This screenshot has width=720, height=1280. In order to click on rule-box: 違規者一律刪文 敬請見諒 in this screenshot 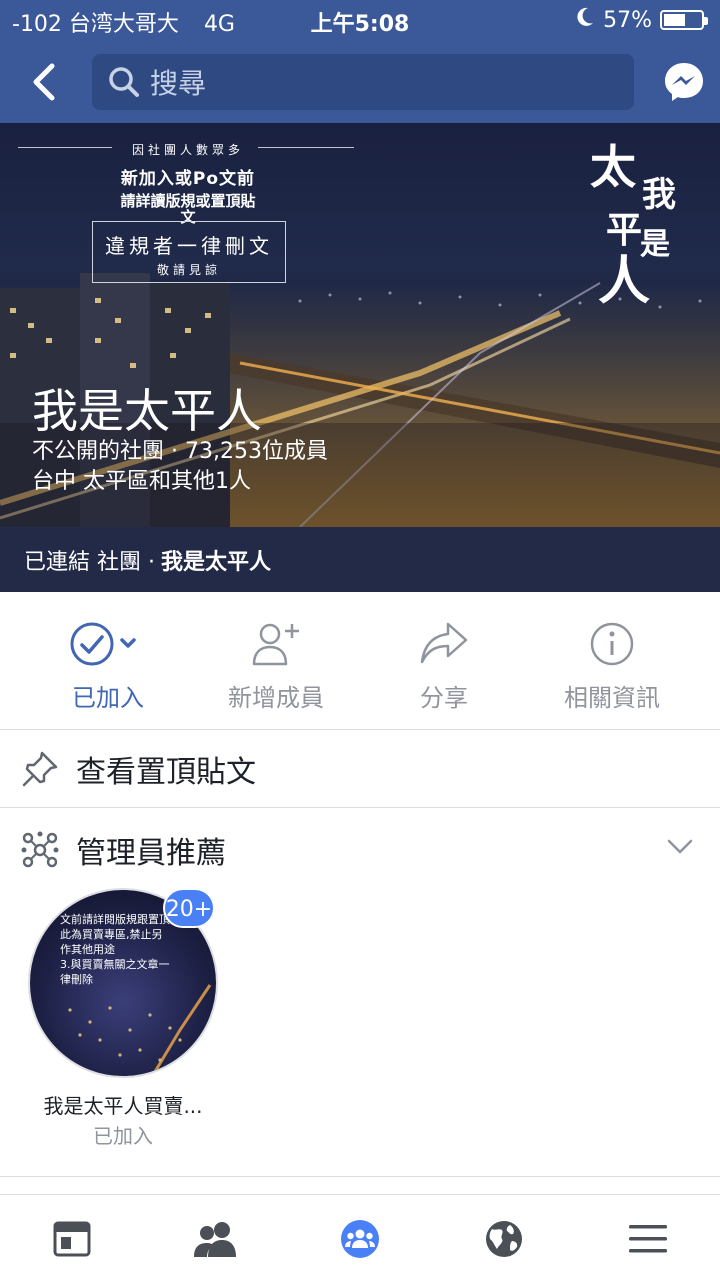, I will do `click(189, 252)`.